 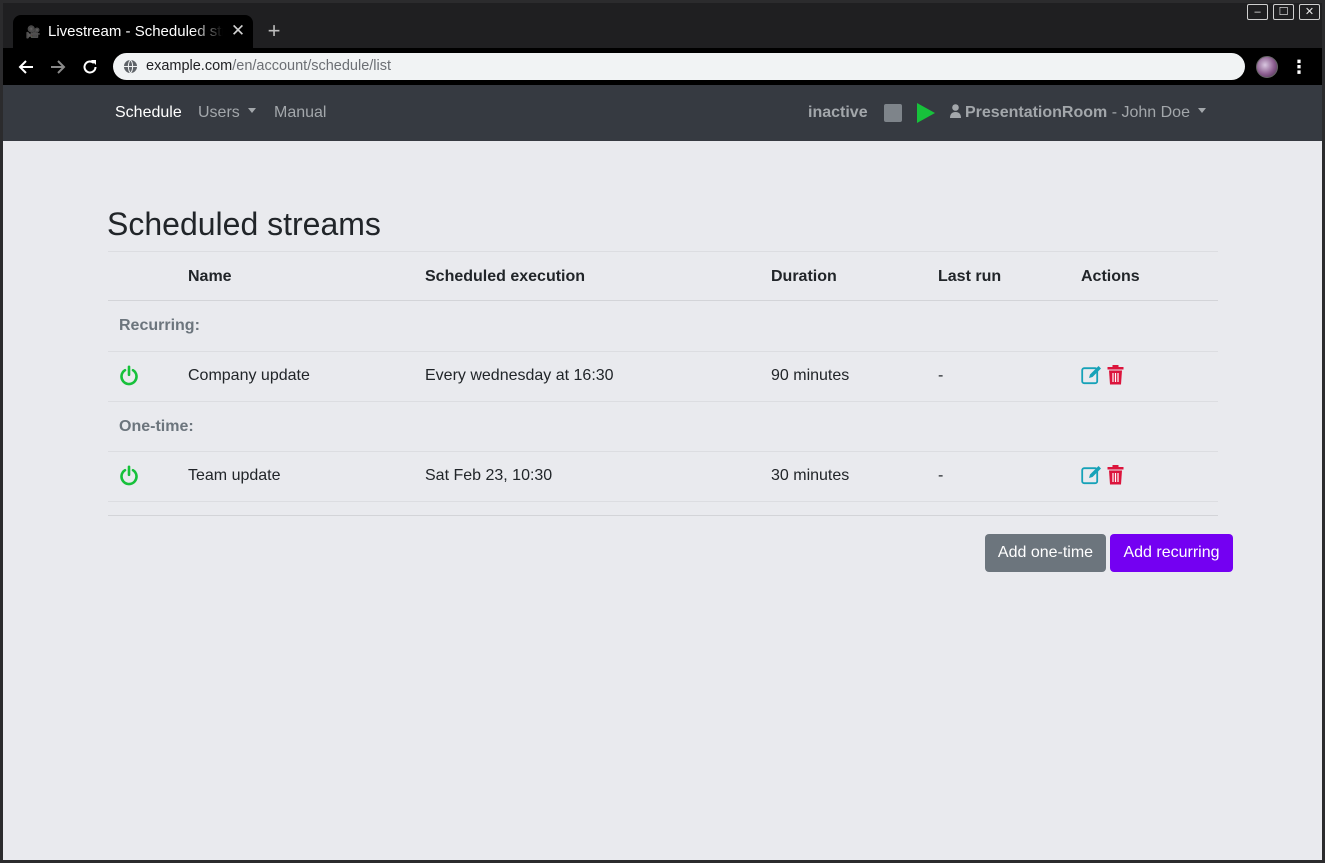 What do you see at coordinates (1110, 276) in the screenshot?
I see `column-header-actions: Actions` at bounding box center [1110, 276].